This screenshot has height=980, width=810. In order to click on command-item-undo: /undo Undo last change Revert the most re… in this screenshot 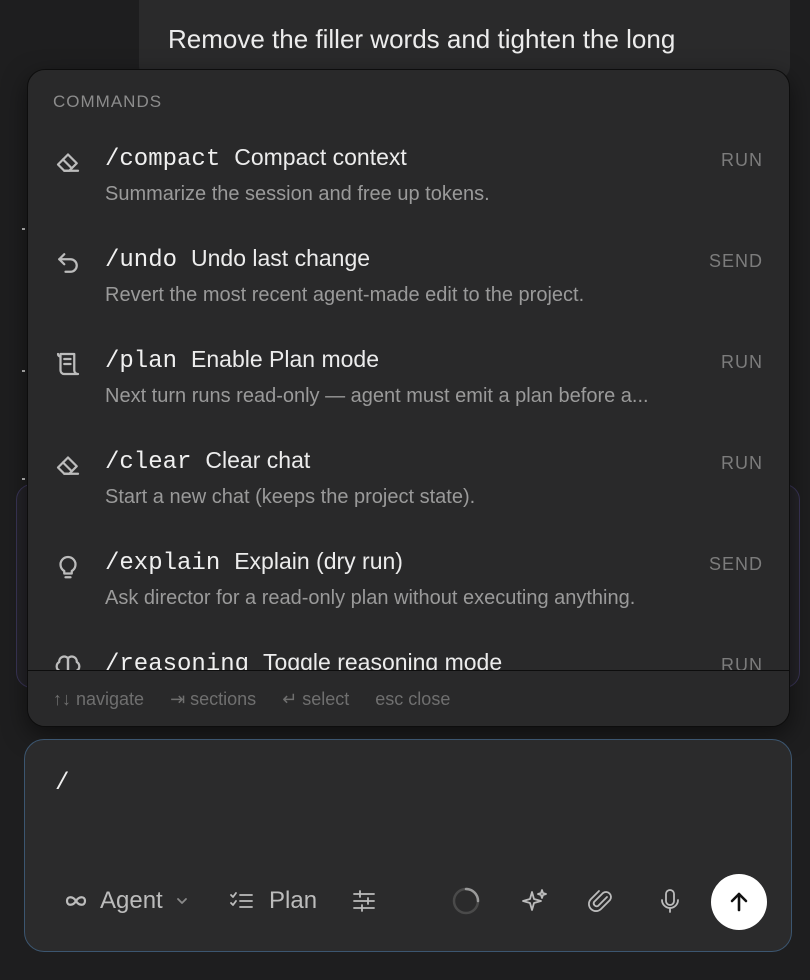, I will do `click(408, 271)`.